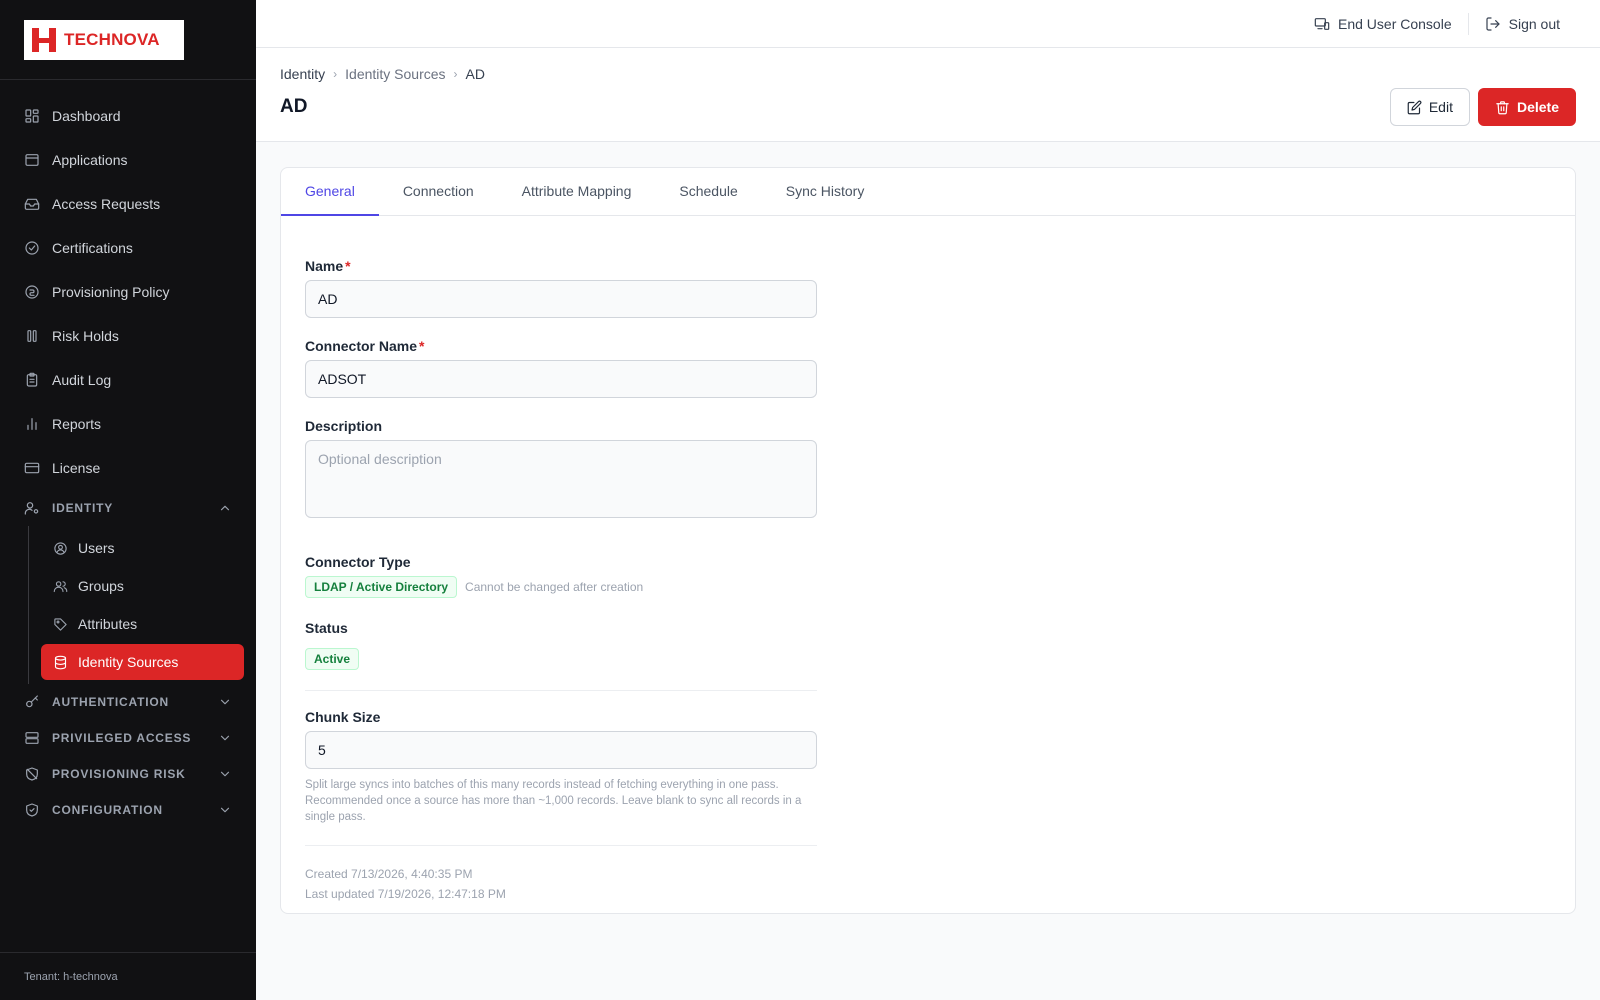 This screenshot has height=1000, width=1600. Describe the element at coordinates (32, 468) in the screenshot. I see `card-icon` at that location.